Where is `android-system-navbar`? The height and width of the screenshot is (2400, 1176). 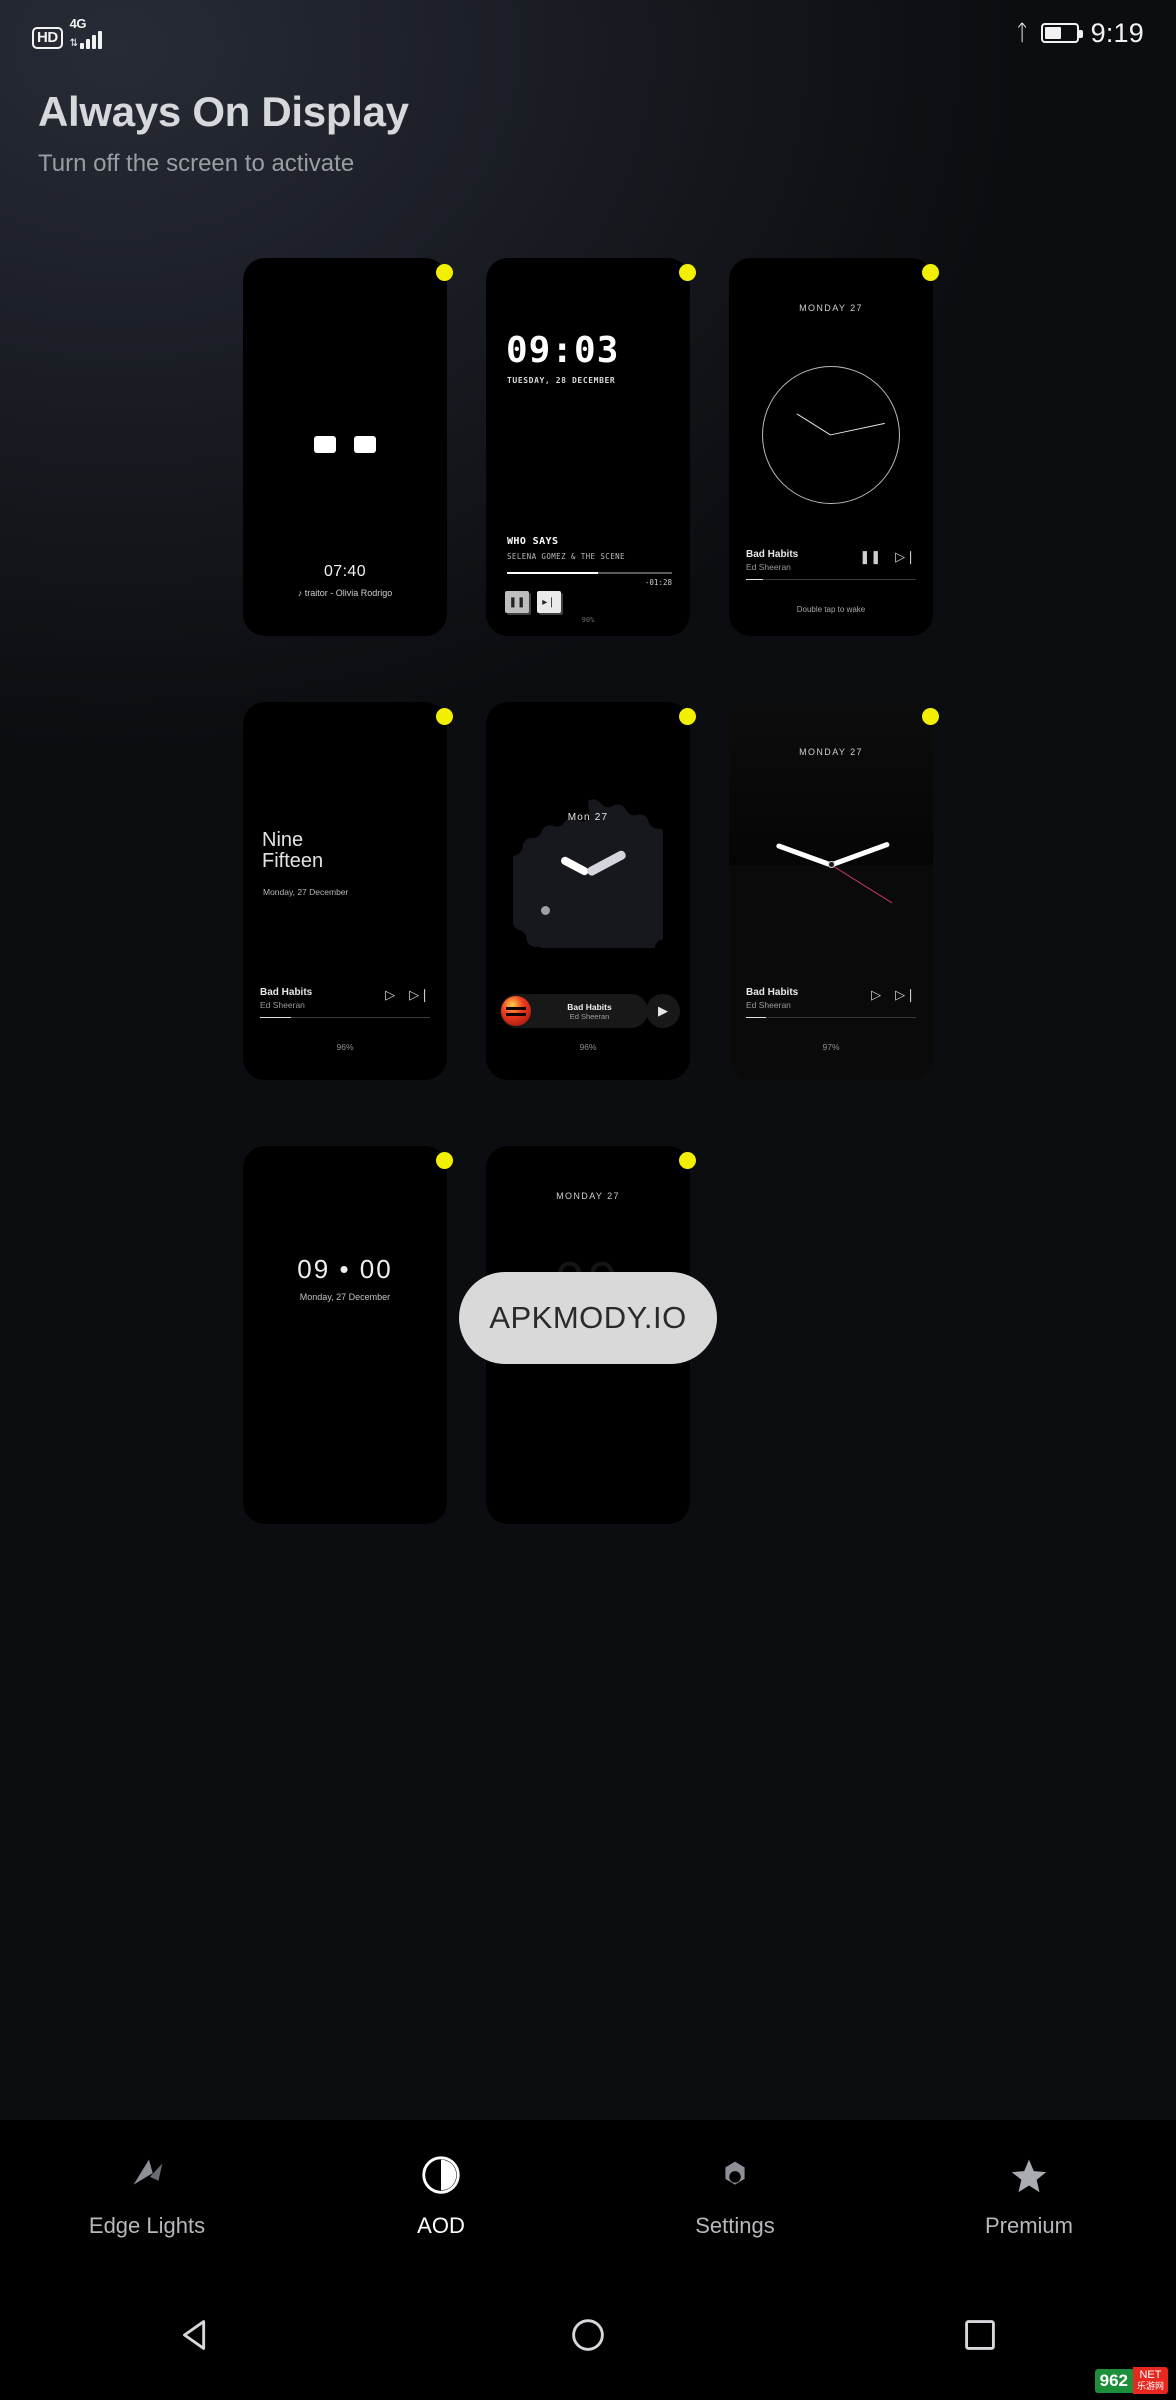
android-system-navbar is located at coordinates (588, 2335).